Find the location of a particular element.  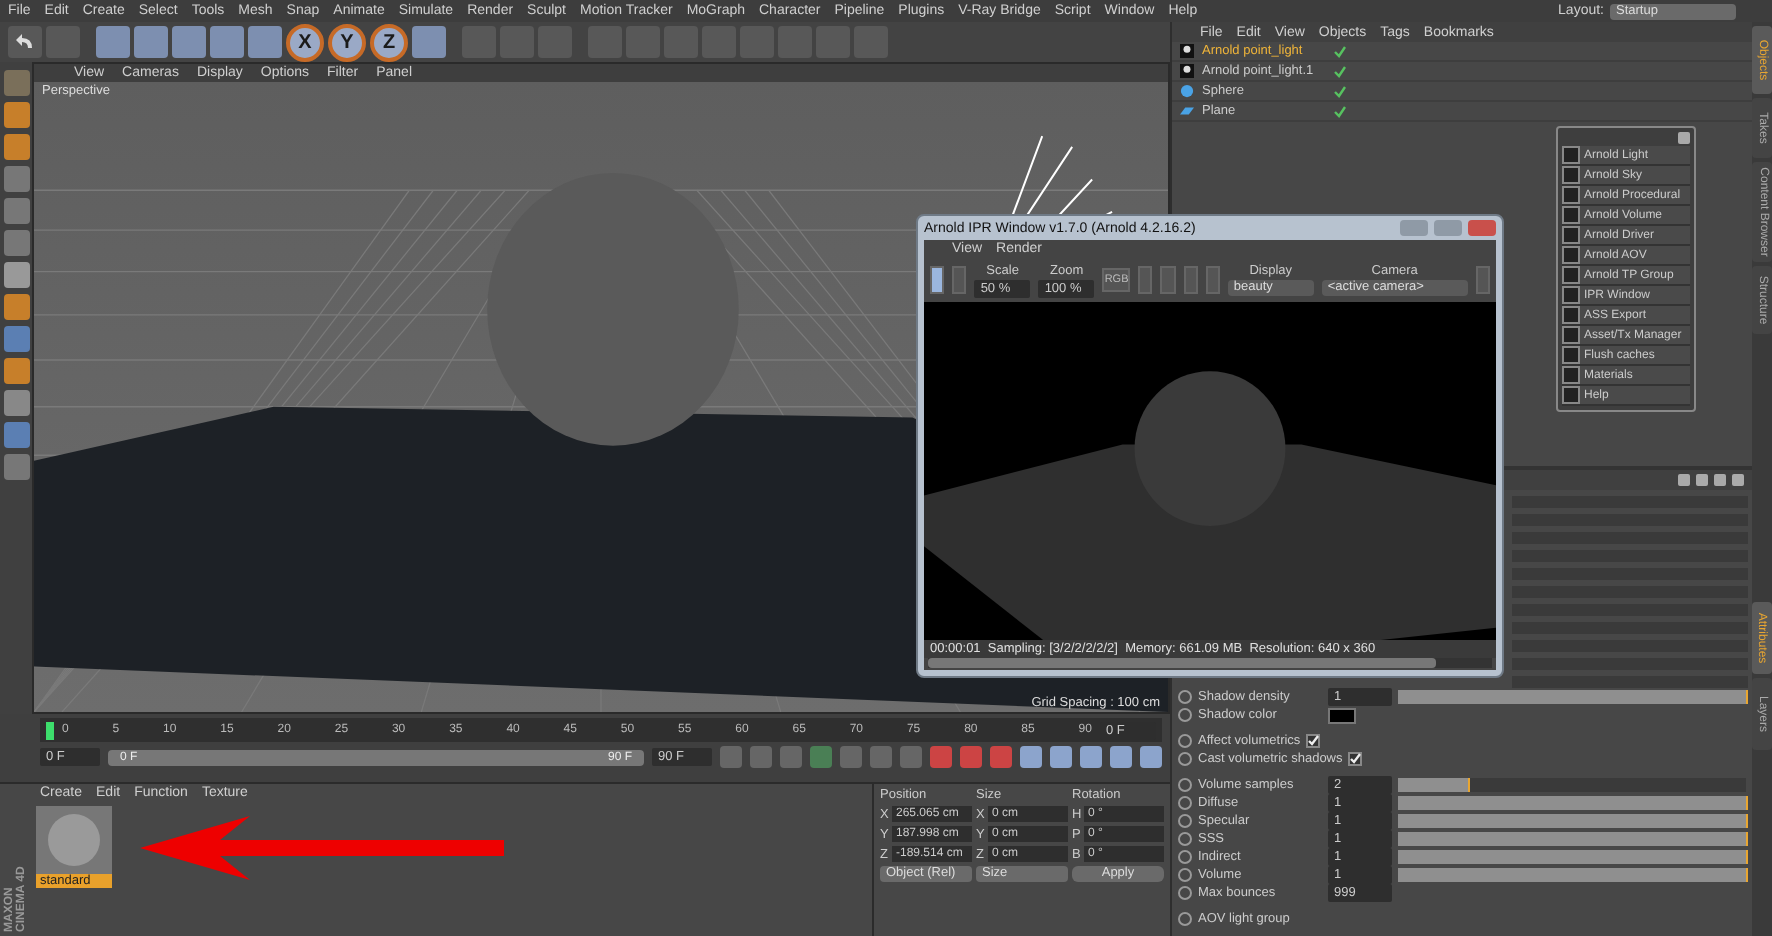

minimize-button is located at coordinates (1414, 228).